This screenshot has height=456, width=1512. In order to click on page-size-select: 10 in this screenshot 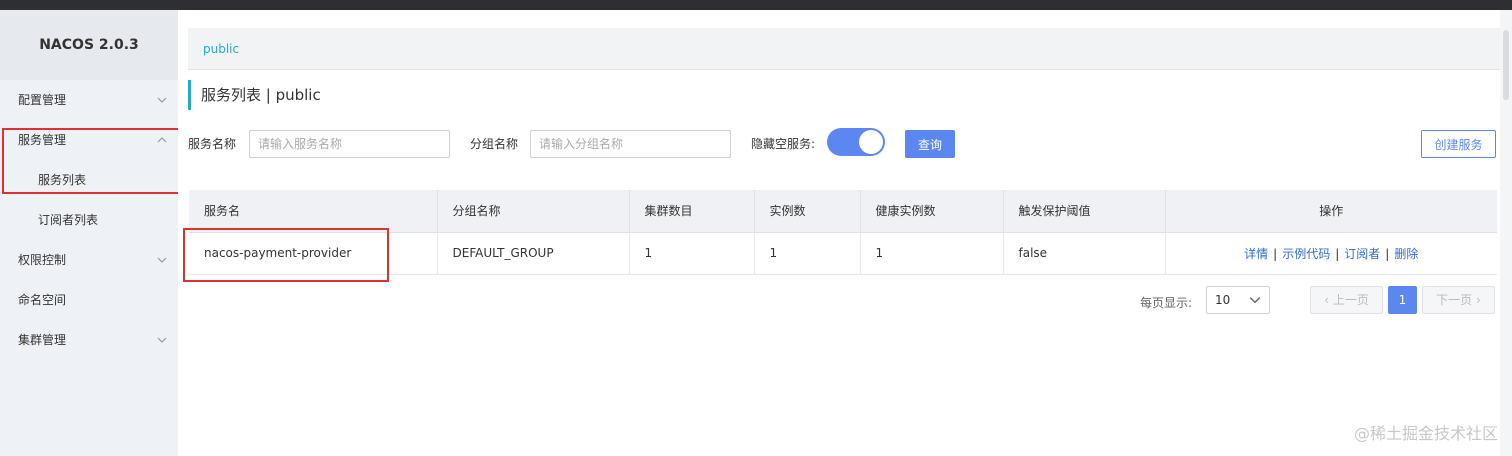, I will do `click(1238, 300)`.